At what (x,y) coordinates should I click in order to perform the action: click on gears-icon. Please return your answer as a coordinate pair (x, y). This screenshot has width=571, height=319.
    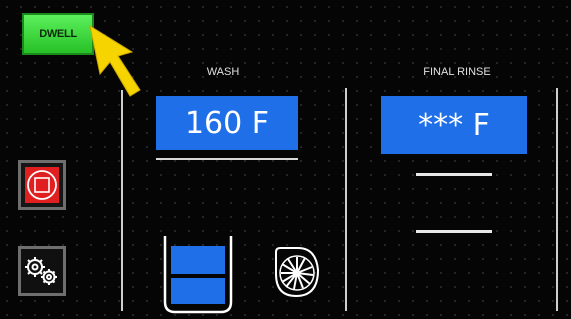
    Looking at the image, I should click on (41, 271).